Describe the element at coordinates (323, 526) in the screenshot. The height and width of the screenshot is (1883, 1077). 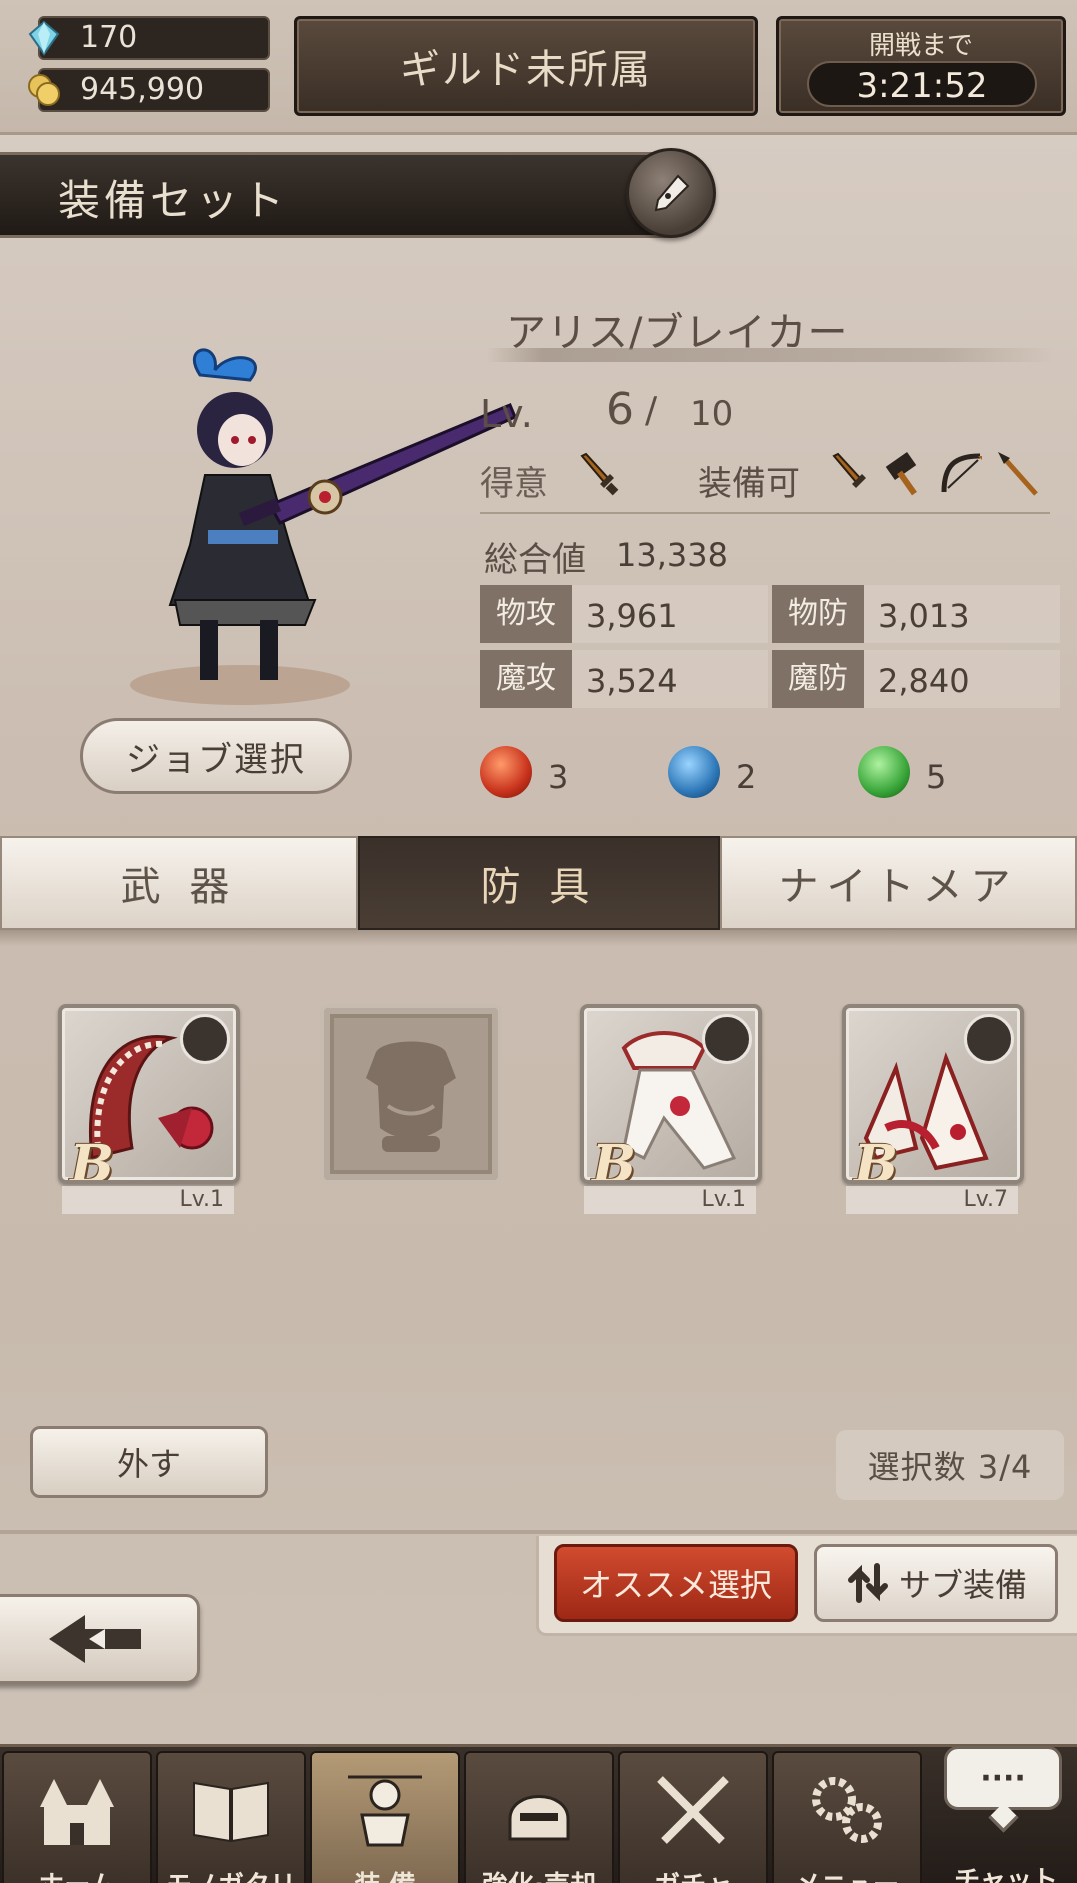
I see `character-portrait` at that location.